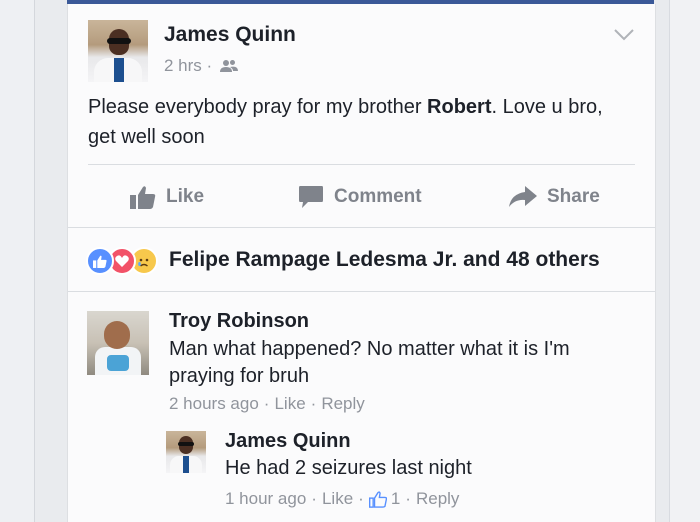 Image resolution: width=700 pixels, height=522 pixels. What do you see at coordinates (118, 343) in the screenshot?
I see `commenter-avatar` at bounding box center [118, 343].